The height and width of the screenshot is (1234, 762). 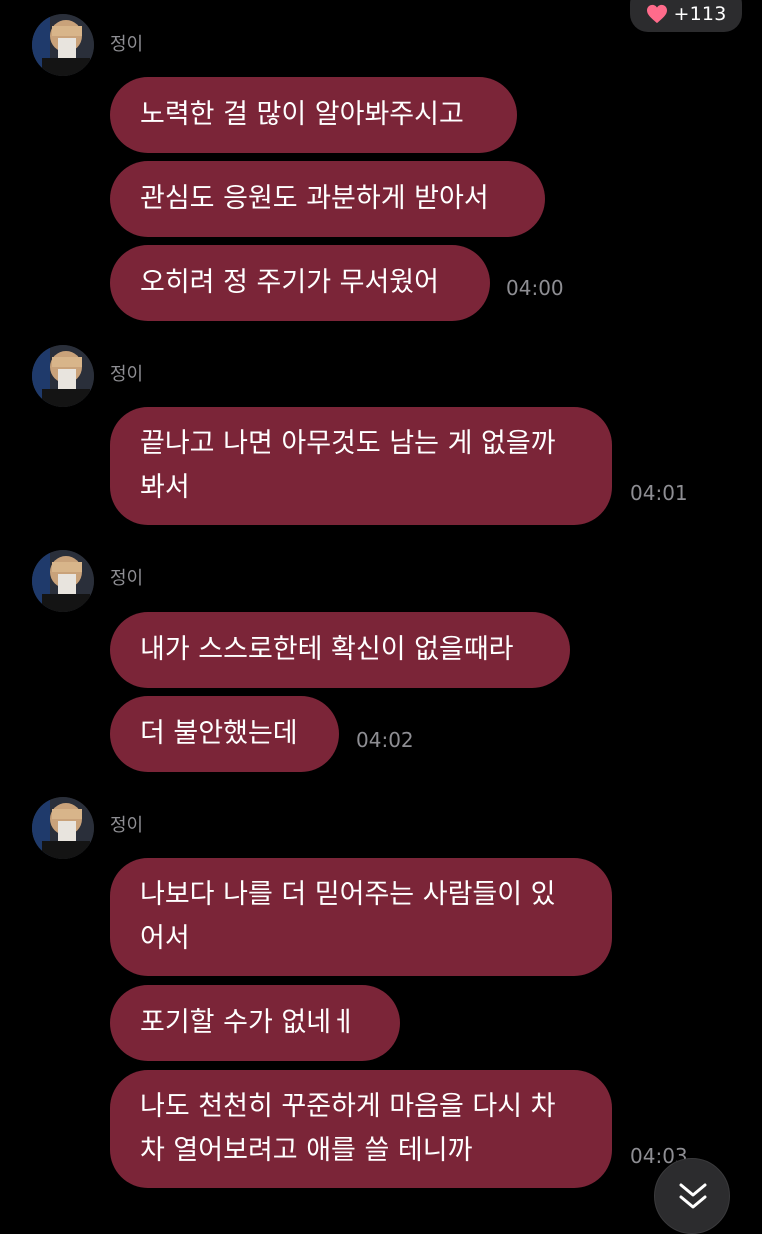 I want to click on message-timestamp: 04:01, so click(x=659, y=493).